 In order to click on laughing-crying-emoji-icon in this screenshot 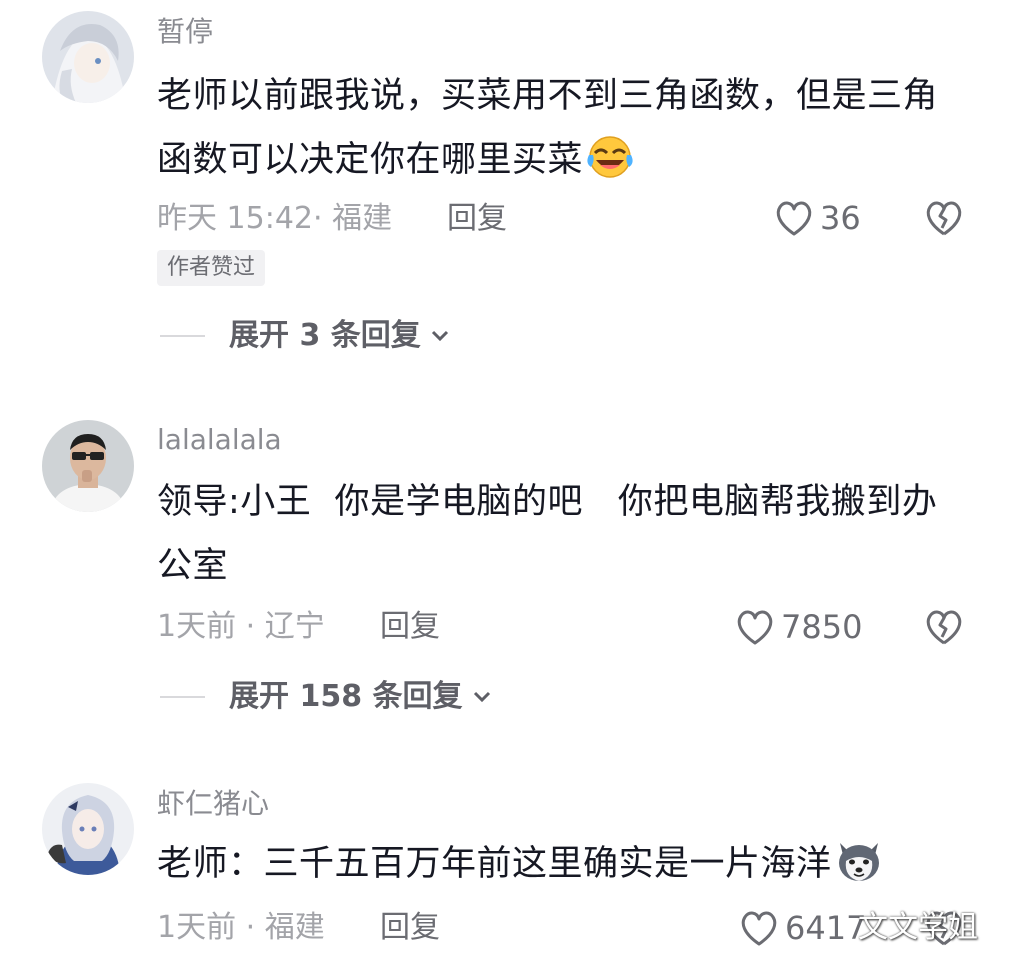, I will do `click(610, 156)`.